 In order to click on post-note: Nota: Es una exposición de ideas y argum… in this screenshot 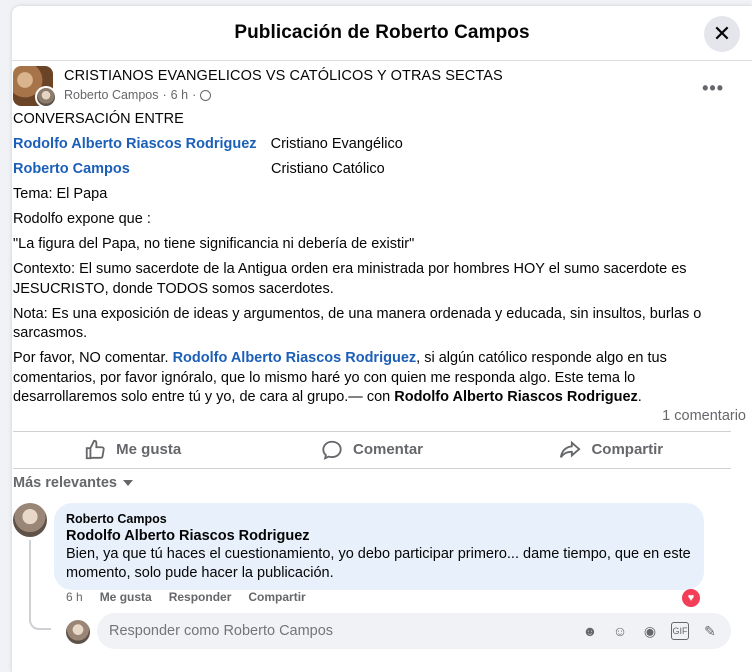, I will do `click(357, 323)`.